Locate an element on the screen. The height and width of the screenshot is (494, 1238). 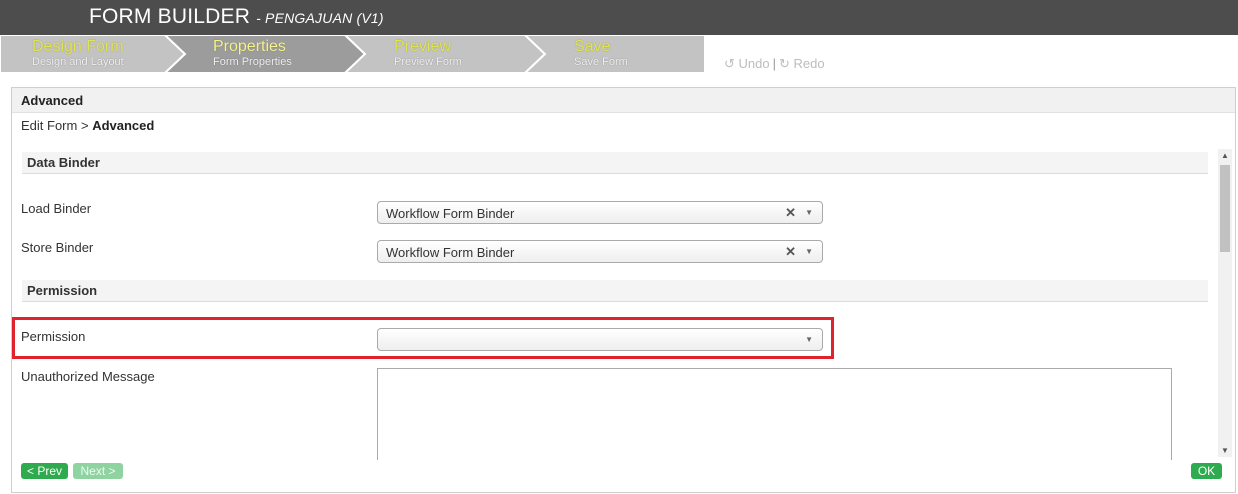
permission-select: ▼ is located at coordinates (600, 339).